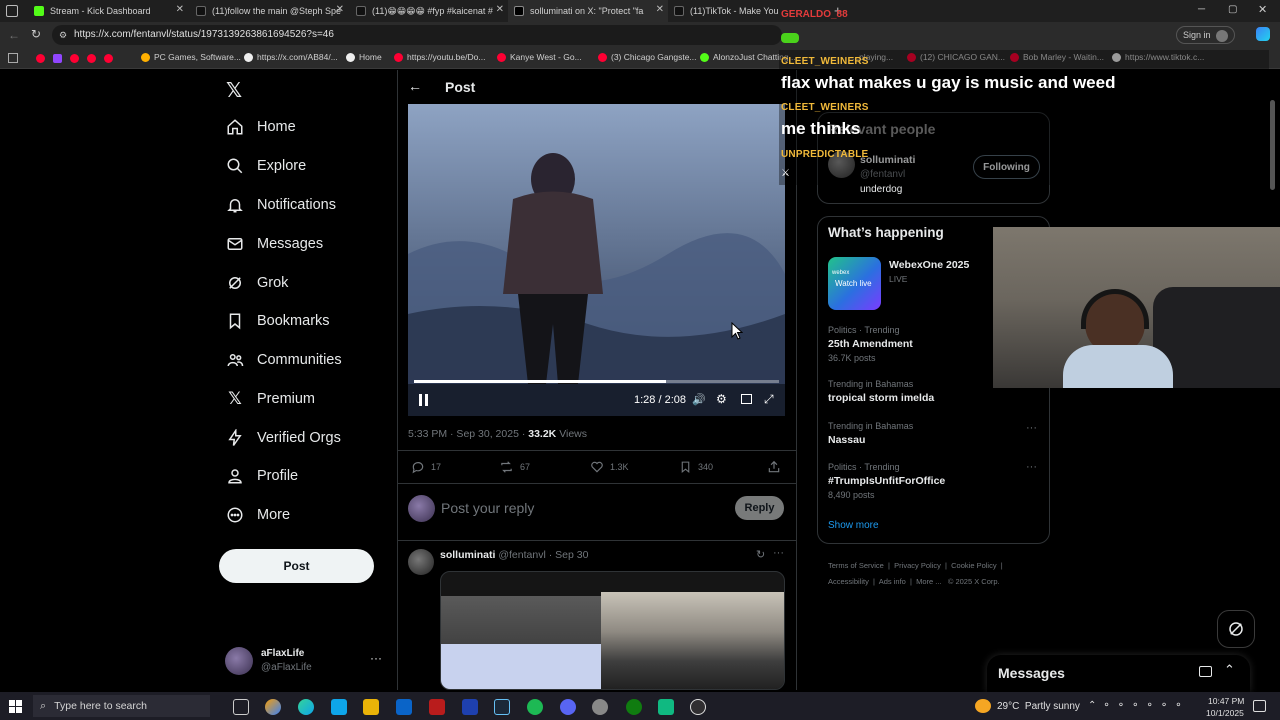 This screenshot has width=1280, height=720. Describe the element at coordinates (917, 565) in the screenshot. I see `footer-link: Privacy Policy` at that location.